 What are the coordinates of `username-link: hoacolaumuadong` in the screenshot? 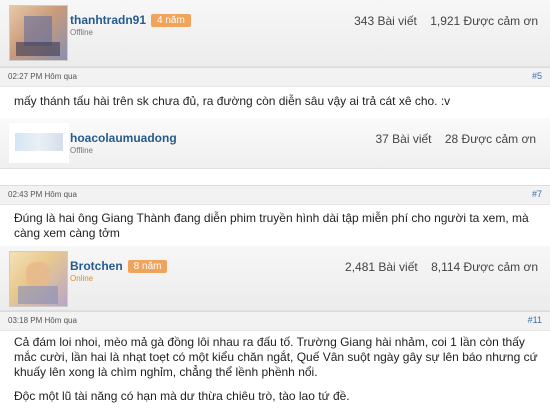 It's located at (123, 138).